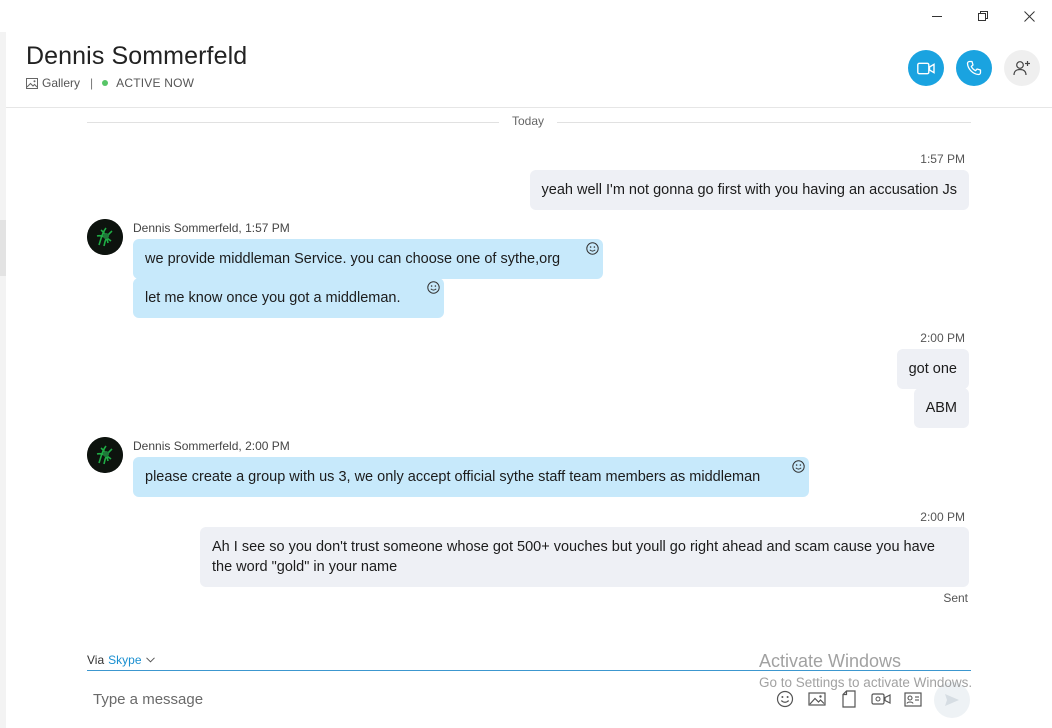 The width and height of the screenshot is (1052, 728). I want to click on add-person-icon, so click(1021, 68).